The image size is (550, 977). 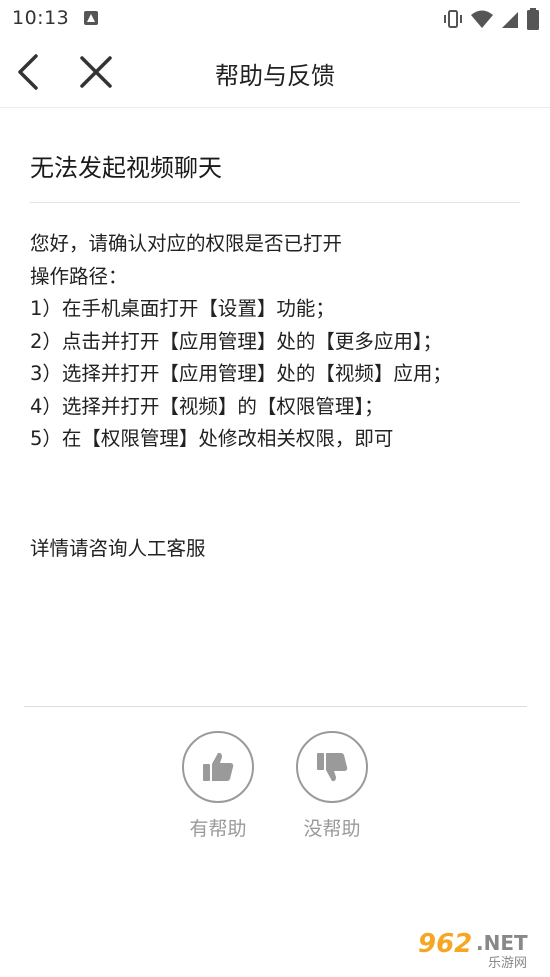 I want to click on wifi-icon, so click(x=482, y=19).